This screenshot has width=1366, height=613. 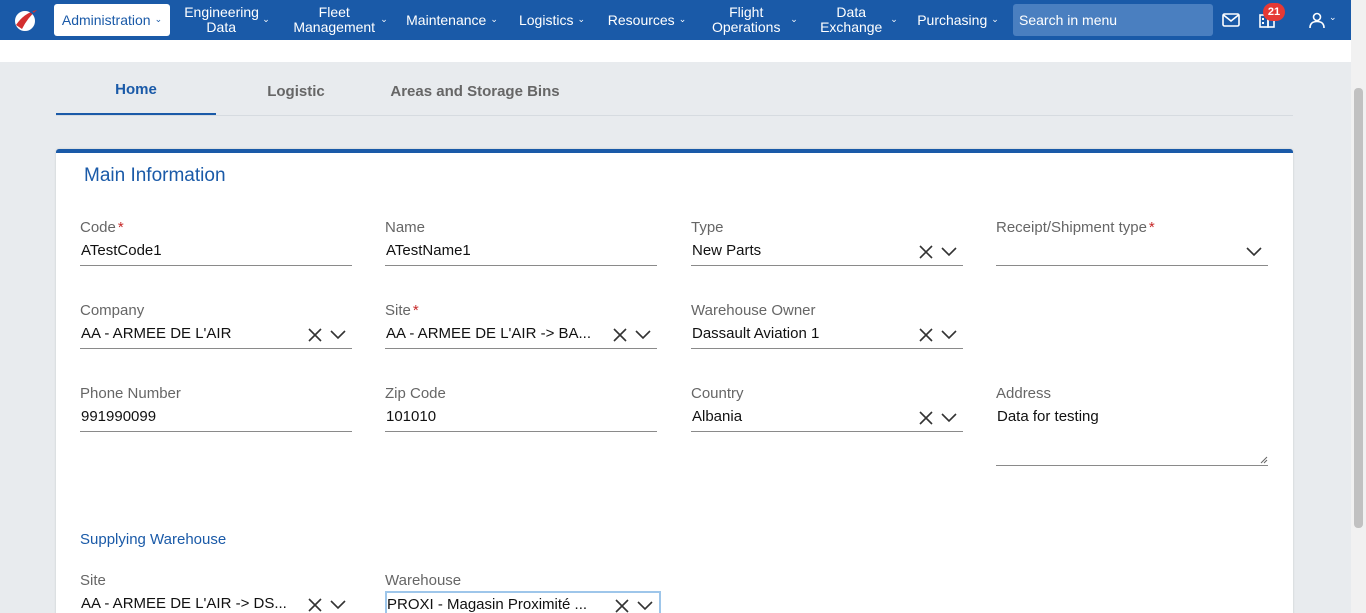 What do you see at coordinates (827, 252) in the screenshot?
I see `type-select: New Parts` at bounding box center [827, 252].